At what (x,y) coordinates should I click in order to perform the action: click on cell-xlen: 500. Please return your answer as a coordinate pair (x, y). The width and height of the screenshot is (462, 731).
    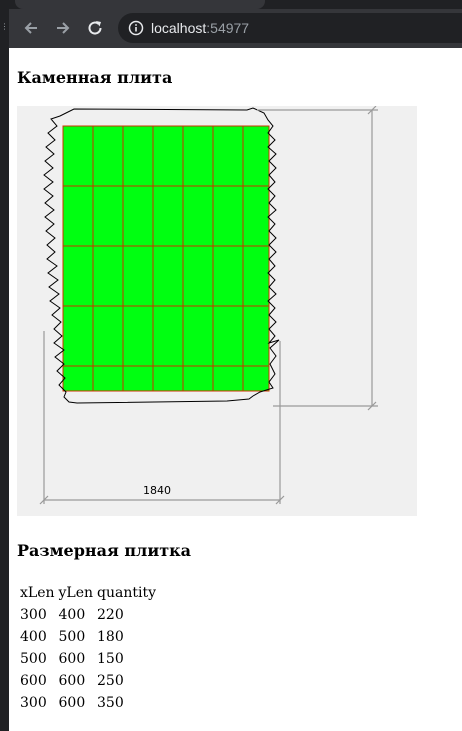
    Looking at the image, I should click on (33, 659).